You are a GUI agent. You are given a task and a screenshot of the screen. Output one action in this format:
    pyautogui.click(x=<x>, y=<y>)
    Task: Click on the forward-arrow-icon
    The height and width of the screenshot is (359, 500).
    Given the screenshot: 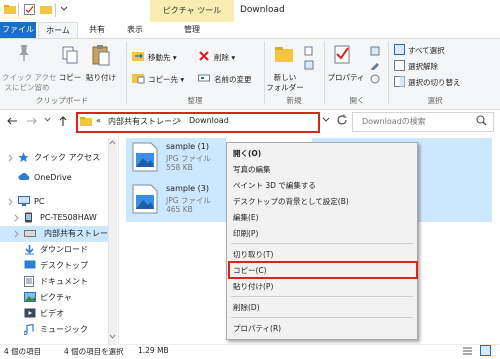 What is the action you would take?
    pyautogui.click(x=32, y=121)
    